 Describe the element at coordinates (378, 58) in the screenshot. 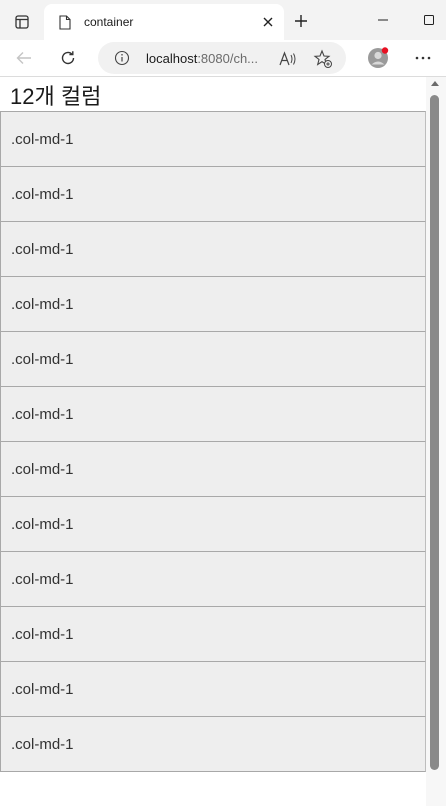

I see `avatar` at that location.